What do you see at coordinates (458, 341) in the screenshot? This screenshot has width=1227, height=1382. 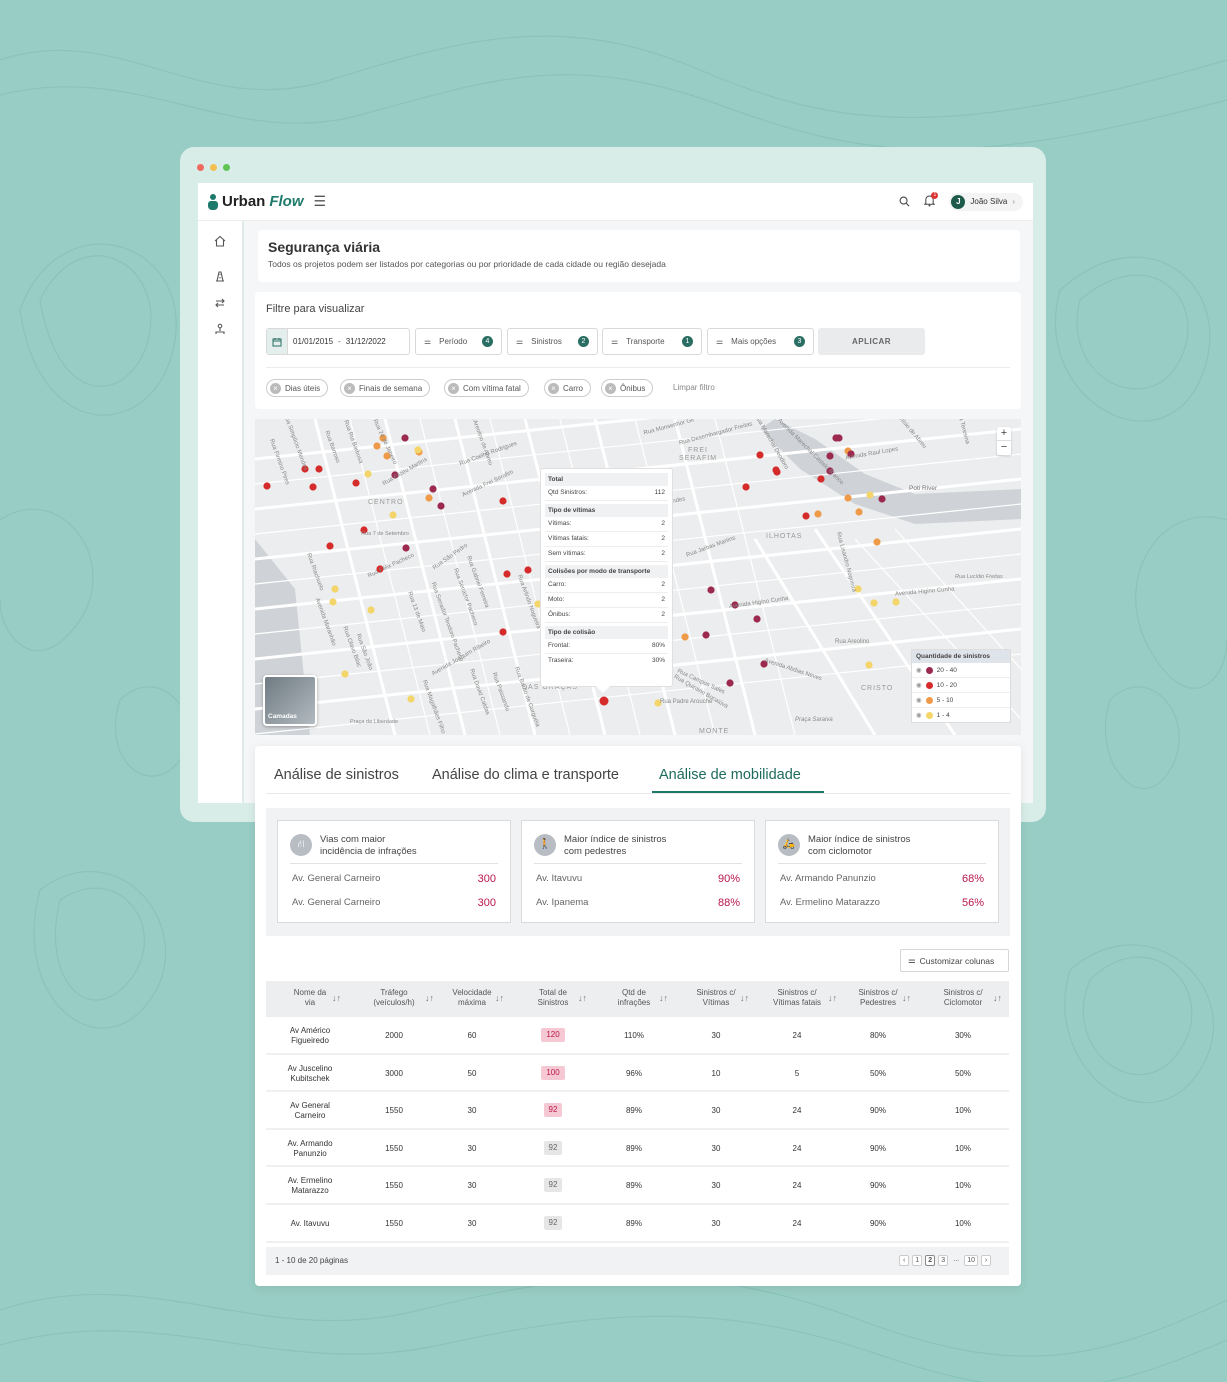 I see `filter-periodo-button: ⚌ Período 4` at bounding box center [458, 341].